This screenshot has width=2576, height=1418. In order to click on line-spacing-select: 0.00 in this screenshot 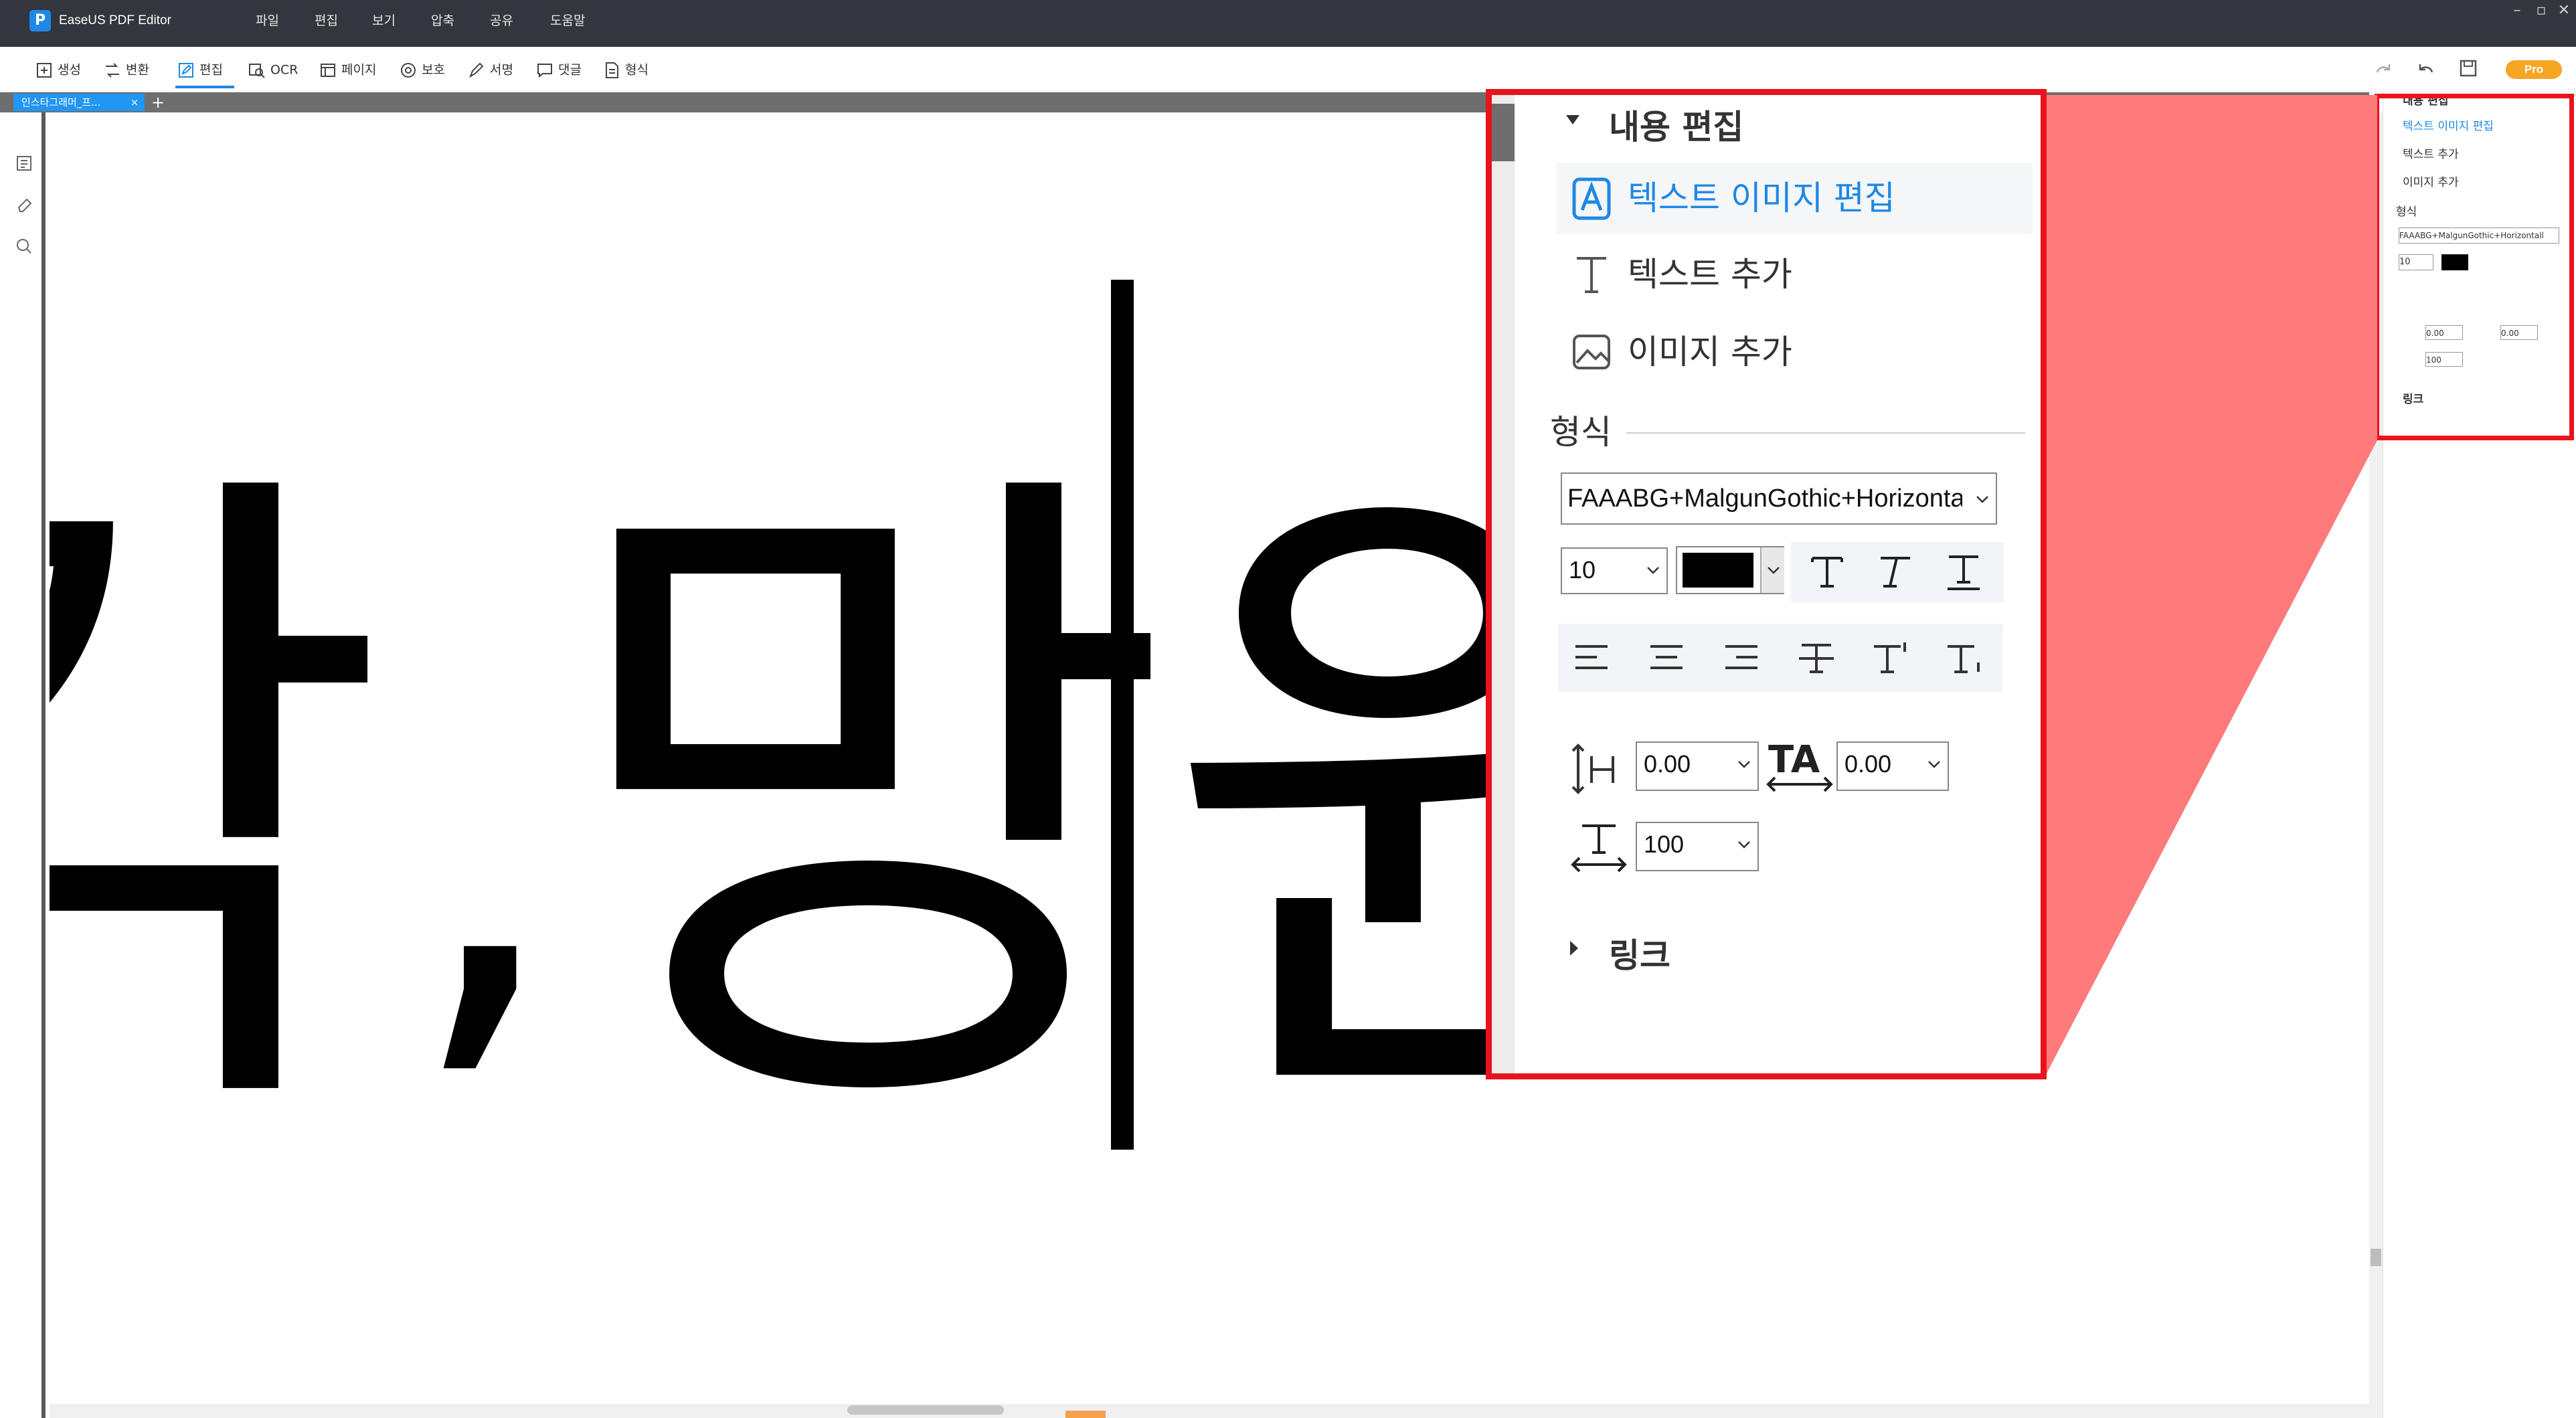, I will do `click(1697, 766)`.